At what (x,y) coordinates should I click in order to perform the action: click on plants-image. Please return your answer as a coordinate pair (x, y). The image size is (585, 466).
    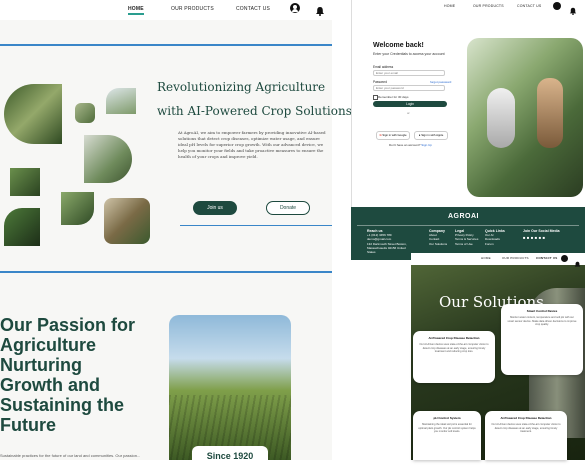
    Looking at the image, I should click on (22, 227).